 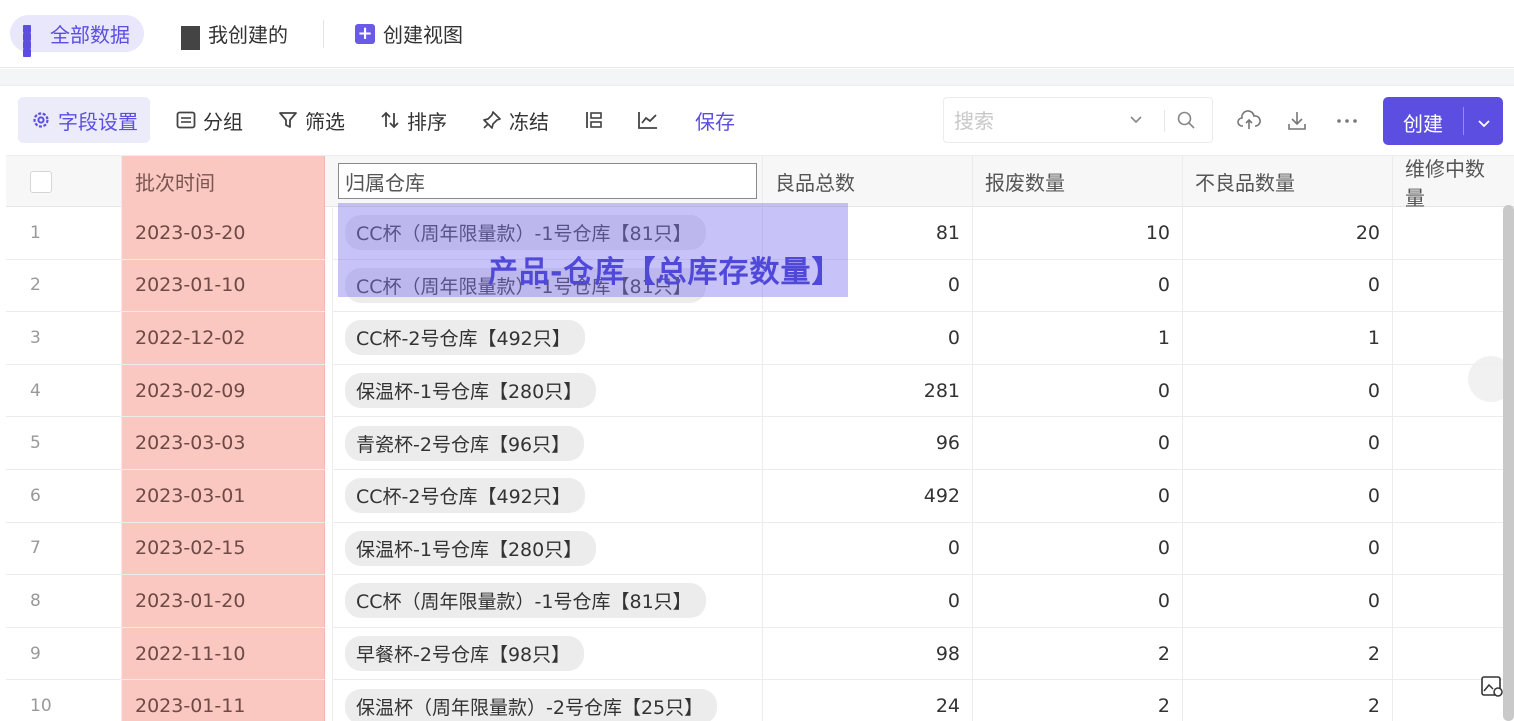 I want to click on tab-all-data-label: 全部数据, so click(x=90, y=35).